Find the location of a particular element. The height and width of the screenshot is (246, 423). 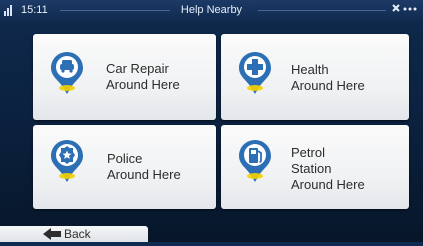

status-bar: 15:11 Help Nearby is located at coordinates (211, 11).